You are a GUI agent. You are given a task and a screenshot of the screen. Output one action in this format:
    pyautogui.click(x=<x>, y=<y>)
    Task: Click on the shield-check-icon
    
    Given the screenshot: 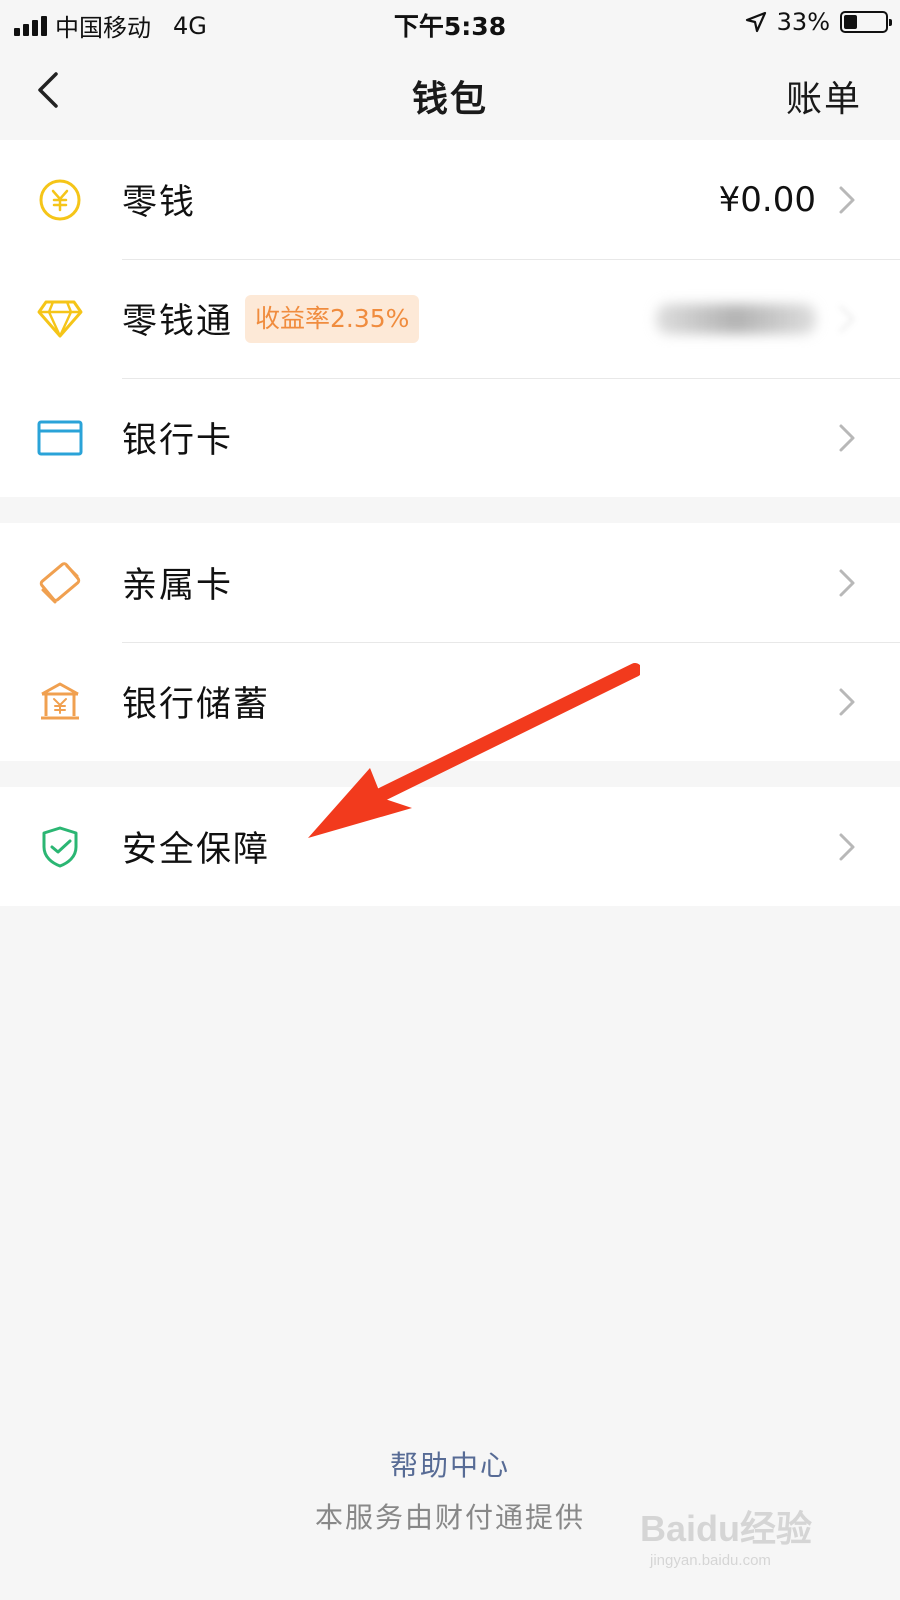 What is the action you would take?
    pyautogui.click(x=60, y=847)
    